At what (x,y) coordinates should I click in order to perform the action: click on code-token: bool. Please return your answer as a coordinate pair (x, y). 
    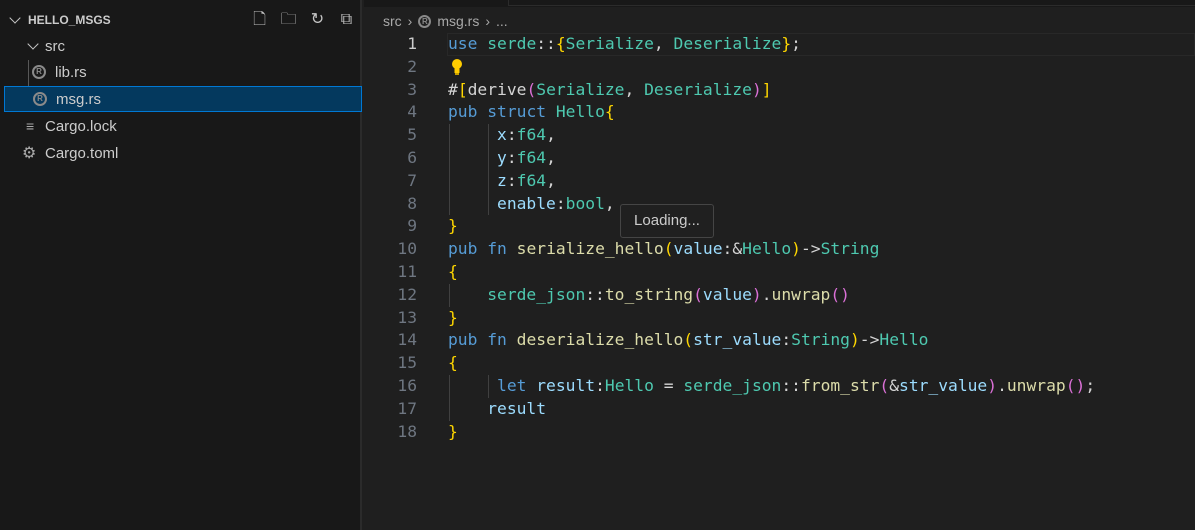
    Looking at the image, I should click on (585, 203).